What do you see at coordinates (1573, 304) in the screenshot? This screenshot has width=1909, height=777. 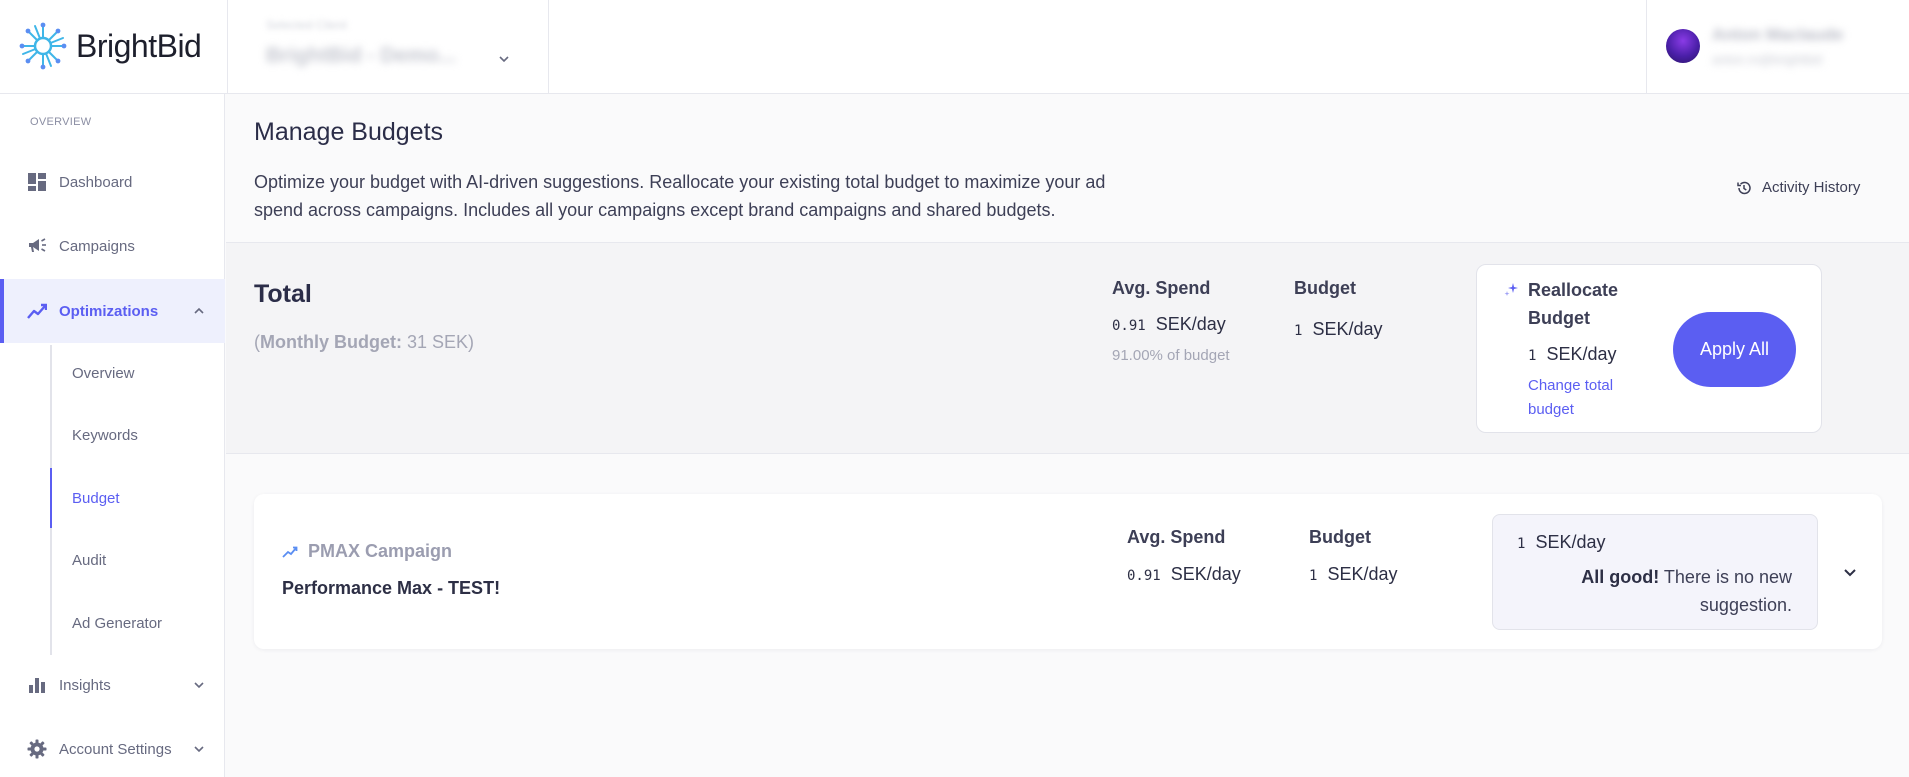 I see `reallocate-title: Reallocate Budget` at bounding box center [1573, 304].